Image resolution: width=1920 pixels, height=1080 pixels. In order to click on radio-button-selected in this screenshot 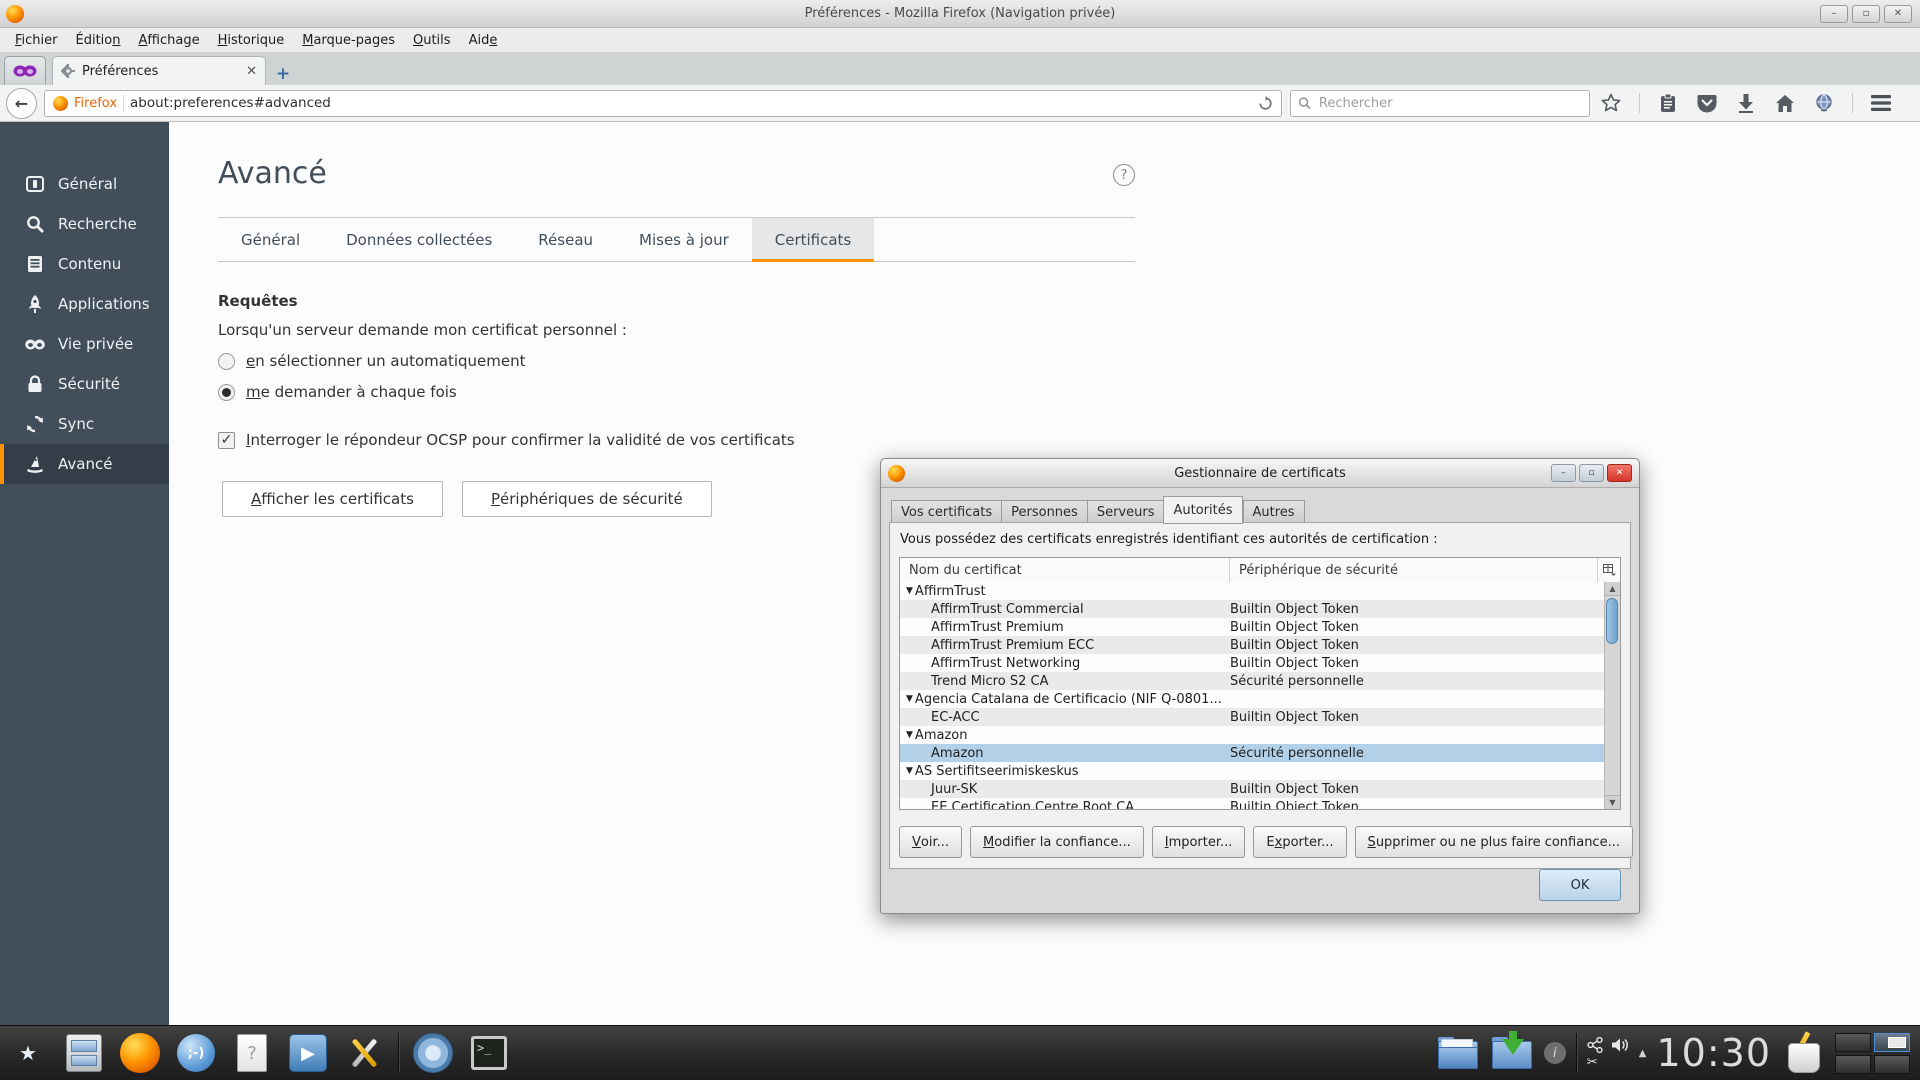, I will do `click(226, 392)`.